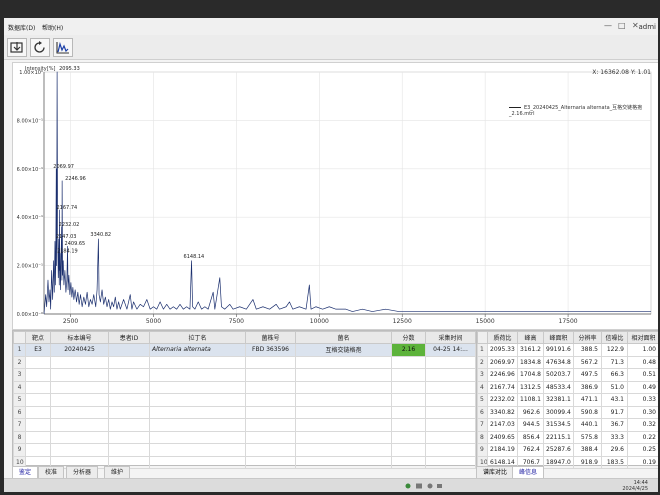 This screenshot has width=660, height=495. What do you see at coordinates (502, 350) in the screenshot?
I see `peak-cell: 2095.33` at bounding box center [502, 350].